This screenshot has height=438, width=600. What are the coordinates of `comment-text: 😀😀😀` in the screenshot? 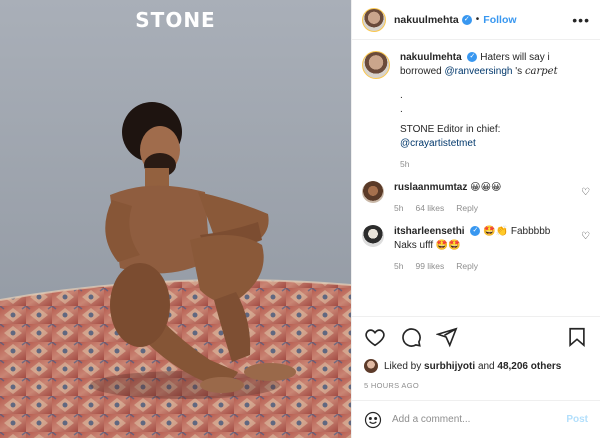 It's located at (486, 187).